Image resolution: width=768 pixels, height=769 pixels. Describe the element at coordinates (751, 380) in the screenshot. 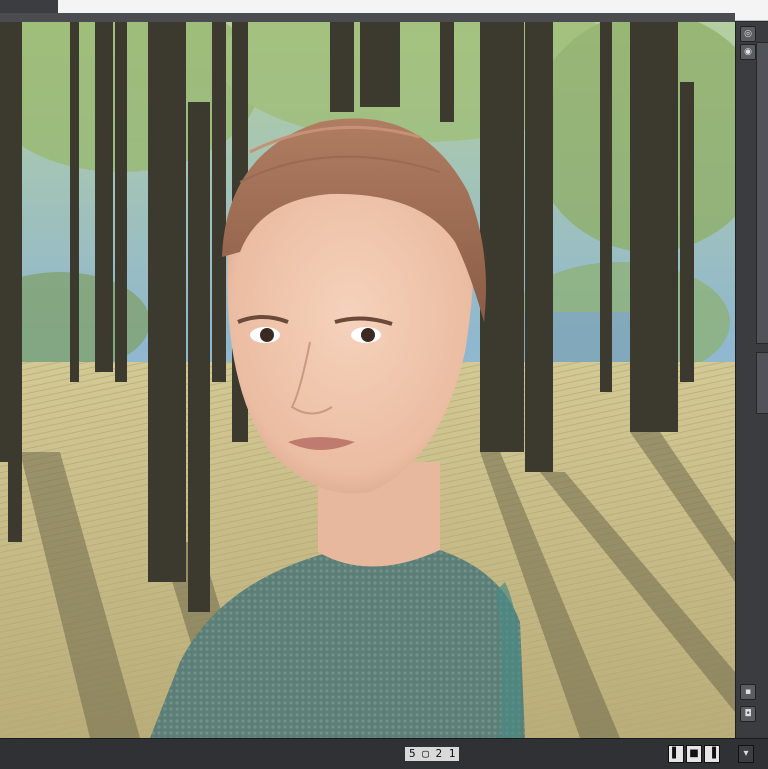

I see `side-panel: ◎ ◉ ▪ ◘` at that location.